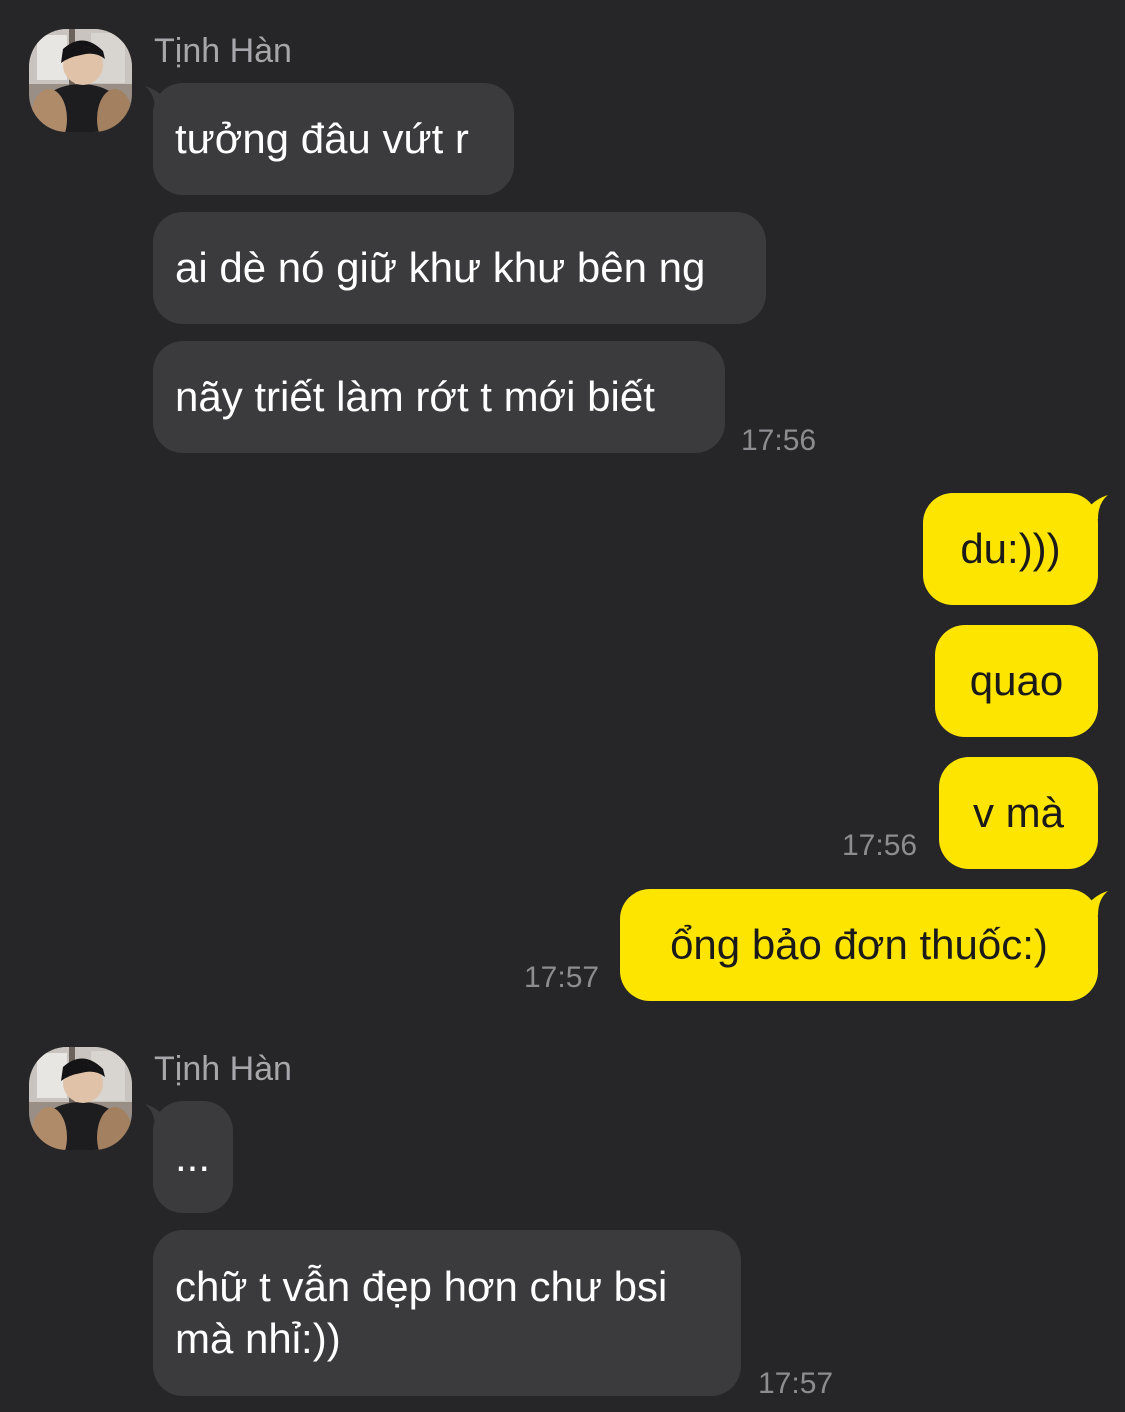 The image size is (1125, 1412). I want to click on outgoing-message: quao, so click(1016, 681).